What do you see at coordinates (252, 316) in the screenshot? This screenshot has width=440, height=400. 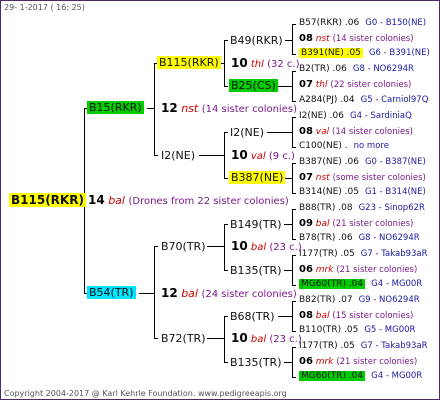 I see `node-b68-tr: B68(TR)` at bounding box center [252, 316].